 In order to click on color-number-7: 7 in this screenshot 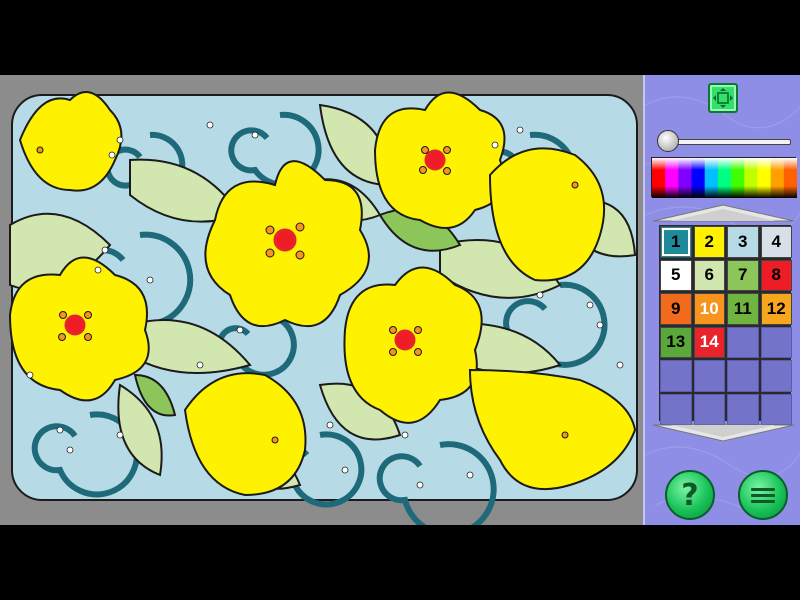, I will do `click(743, 275)`.